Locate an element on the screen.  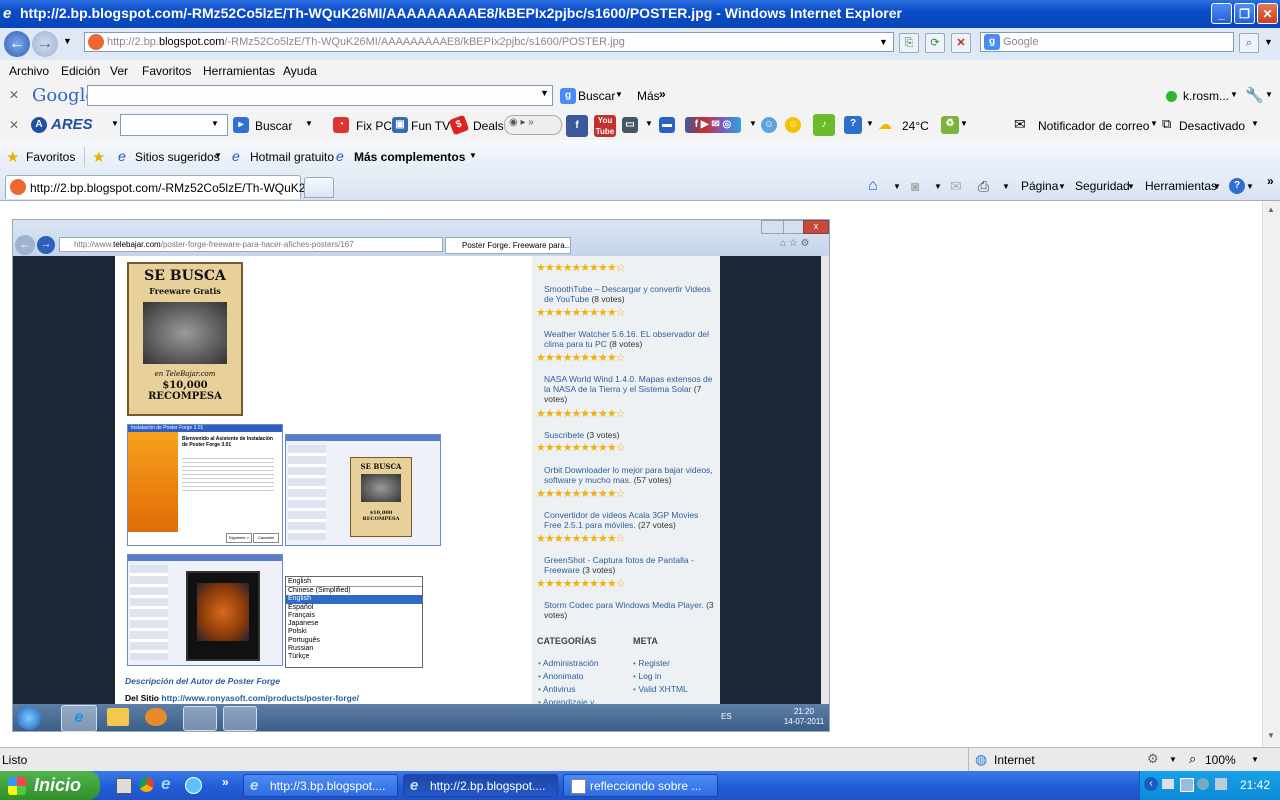
google-toolbar-search-input is located at coordinates (320, 95).